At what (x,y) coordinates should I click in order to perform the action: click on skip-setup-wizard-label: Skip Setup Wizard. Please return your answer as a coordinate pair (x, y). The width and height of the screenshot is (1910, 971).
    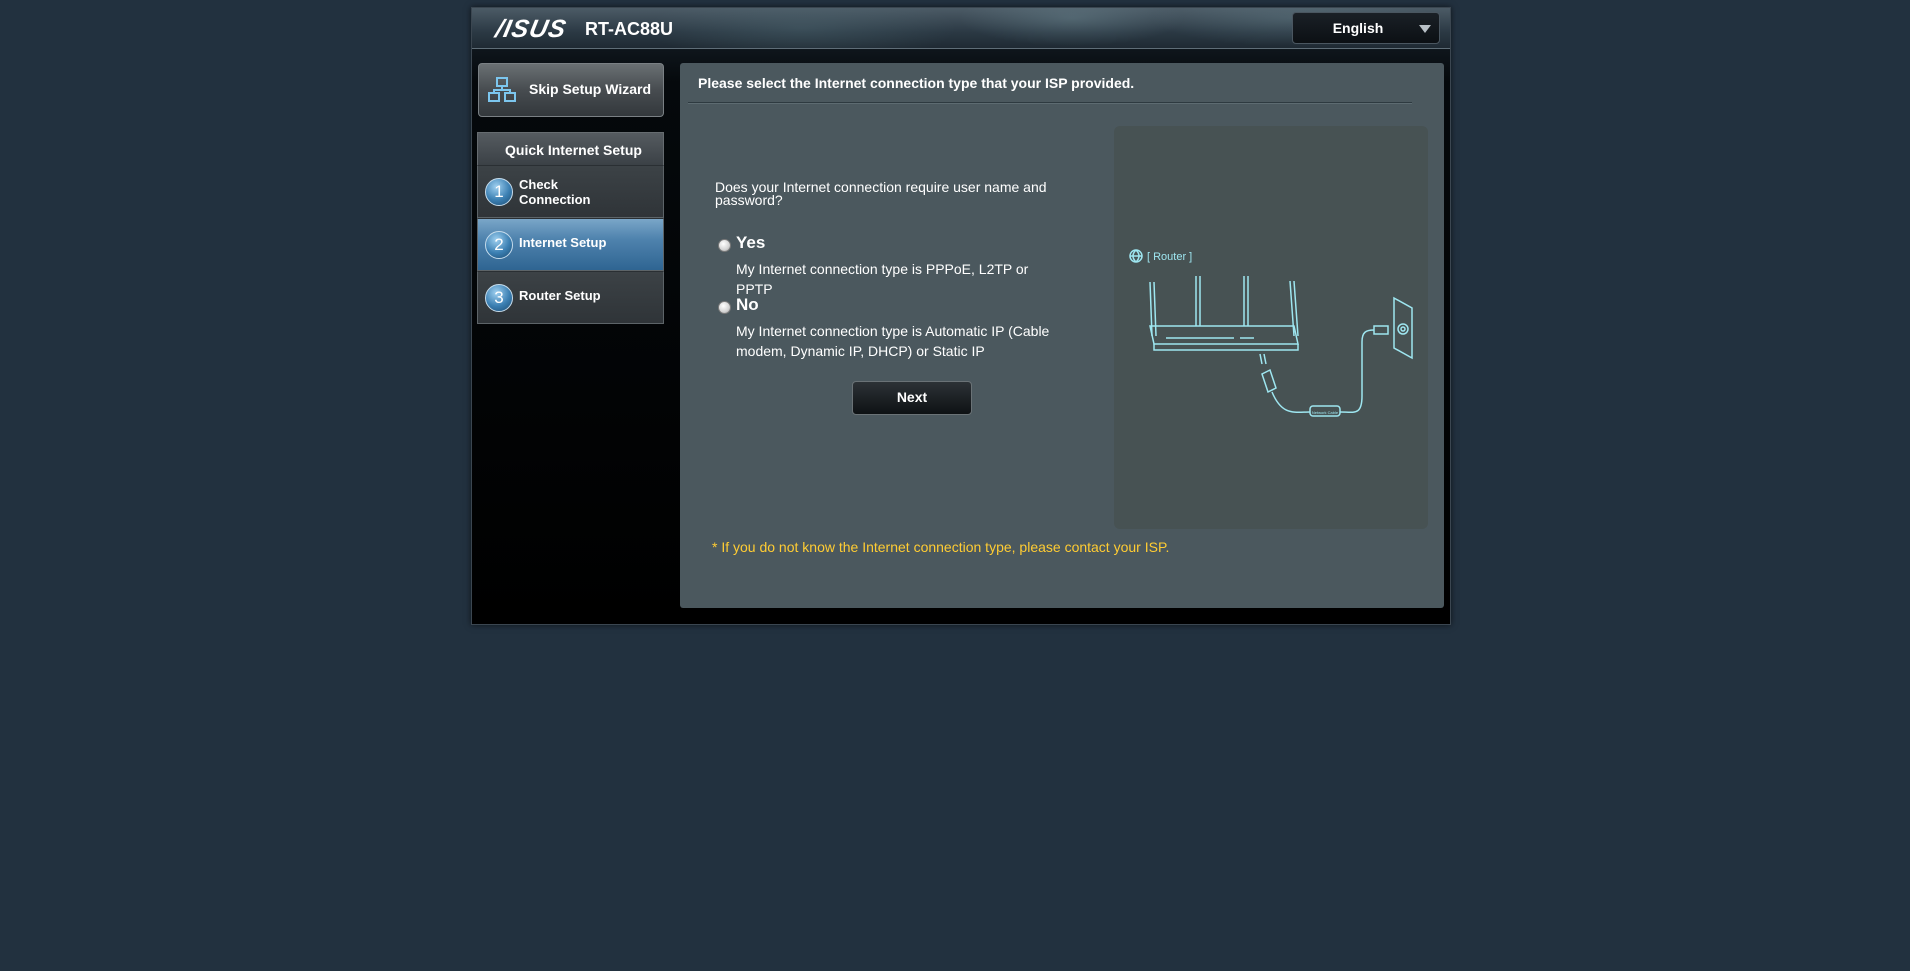
    Looking at the image, I should click on (590, 89).